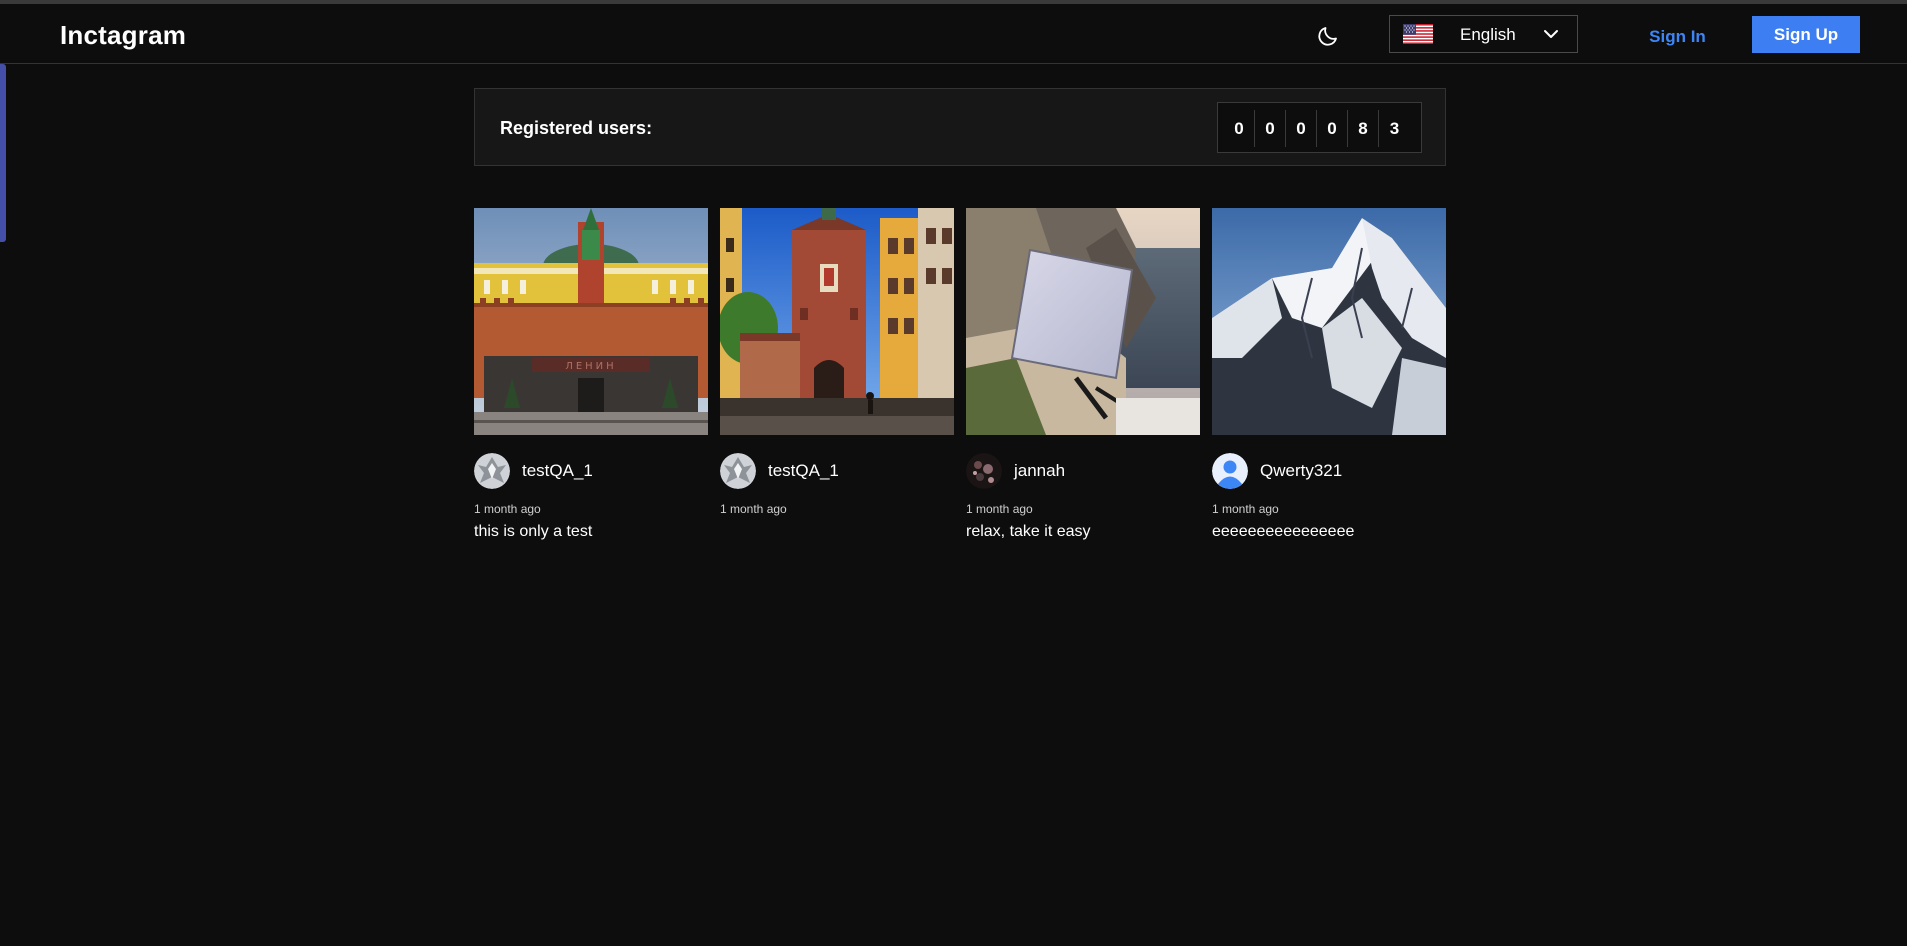 This screenshot has width=1907, height=946. I want to click on post-card: testQA_1 1 month ago, so click(837, 374).